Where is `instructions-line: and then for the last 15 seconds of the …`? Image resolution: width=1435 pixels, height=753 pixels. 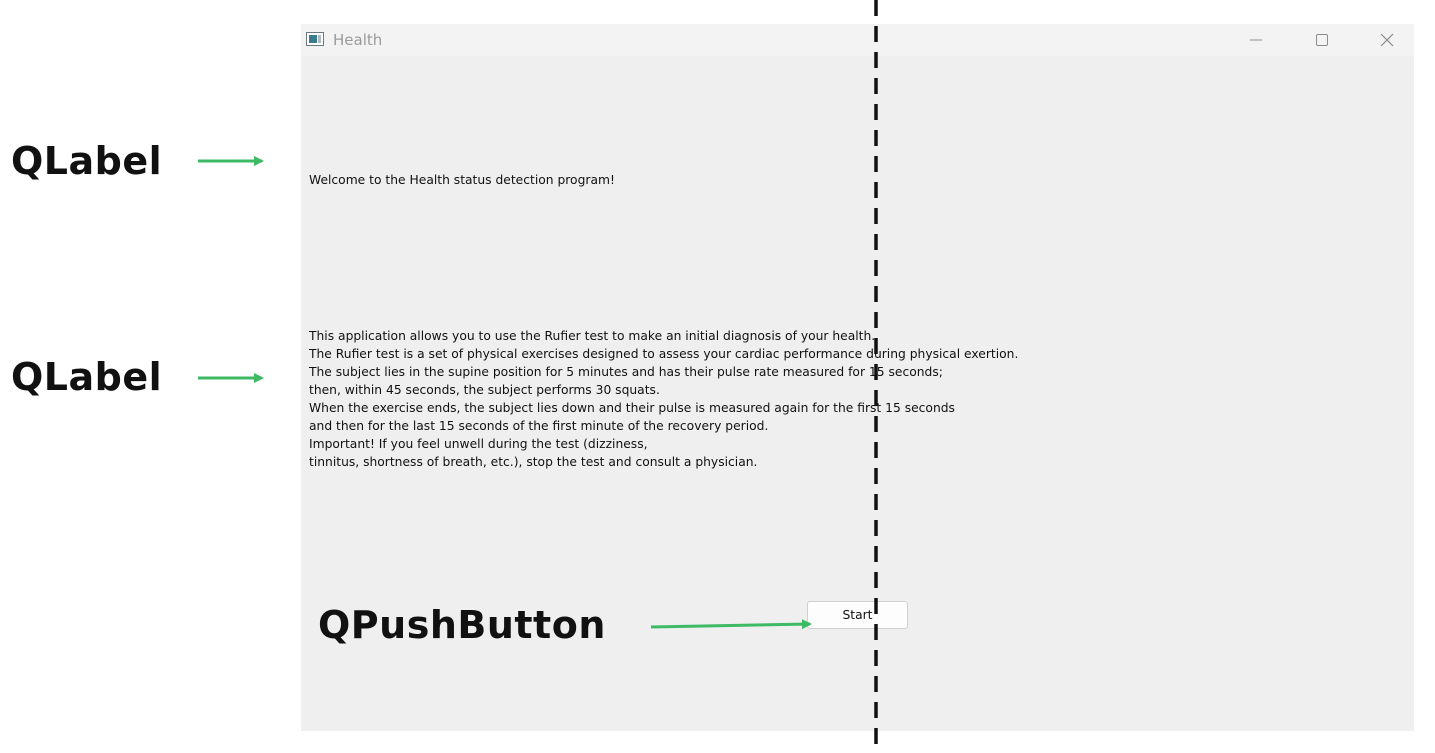
instructions-line: and then for the last 15 seconds of the … is located at coordinates (539, 426).